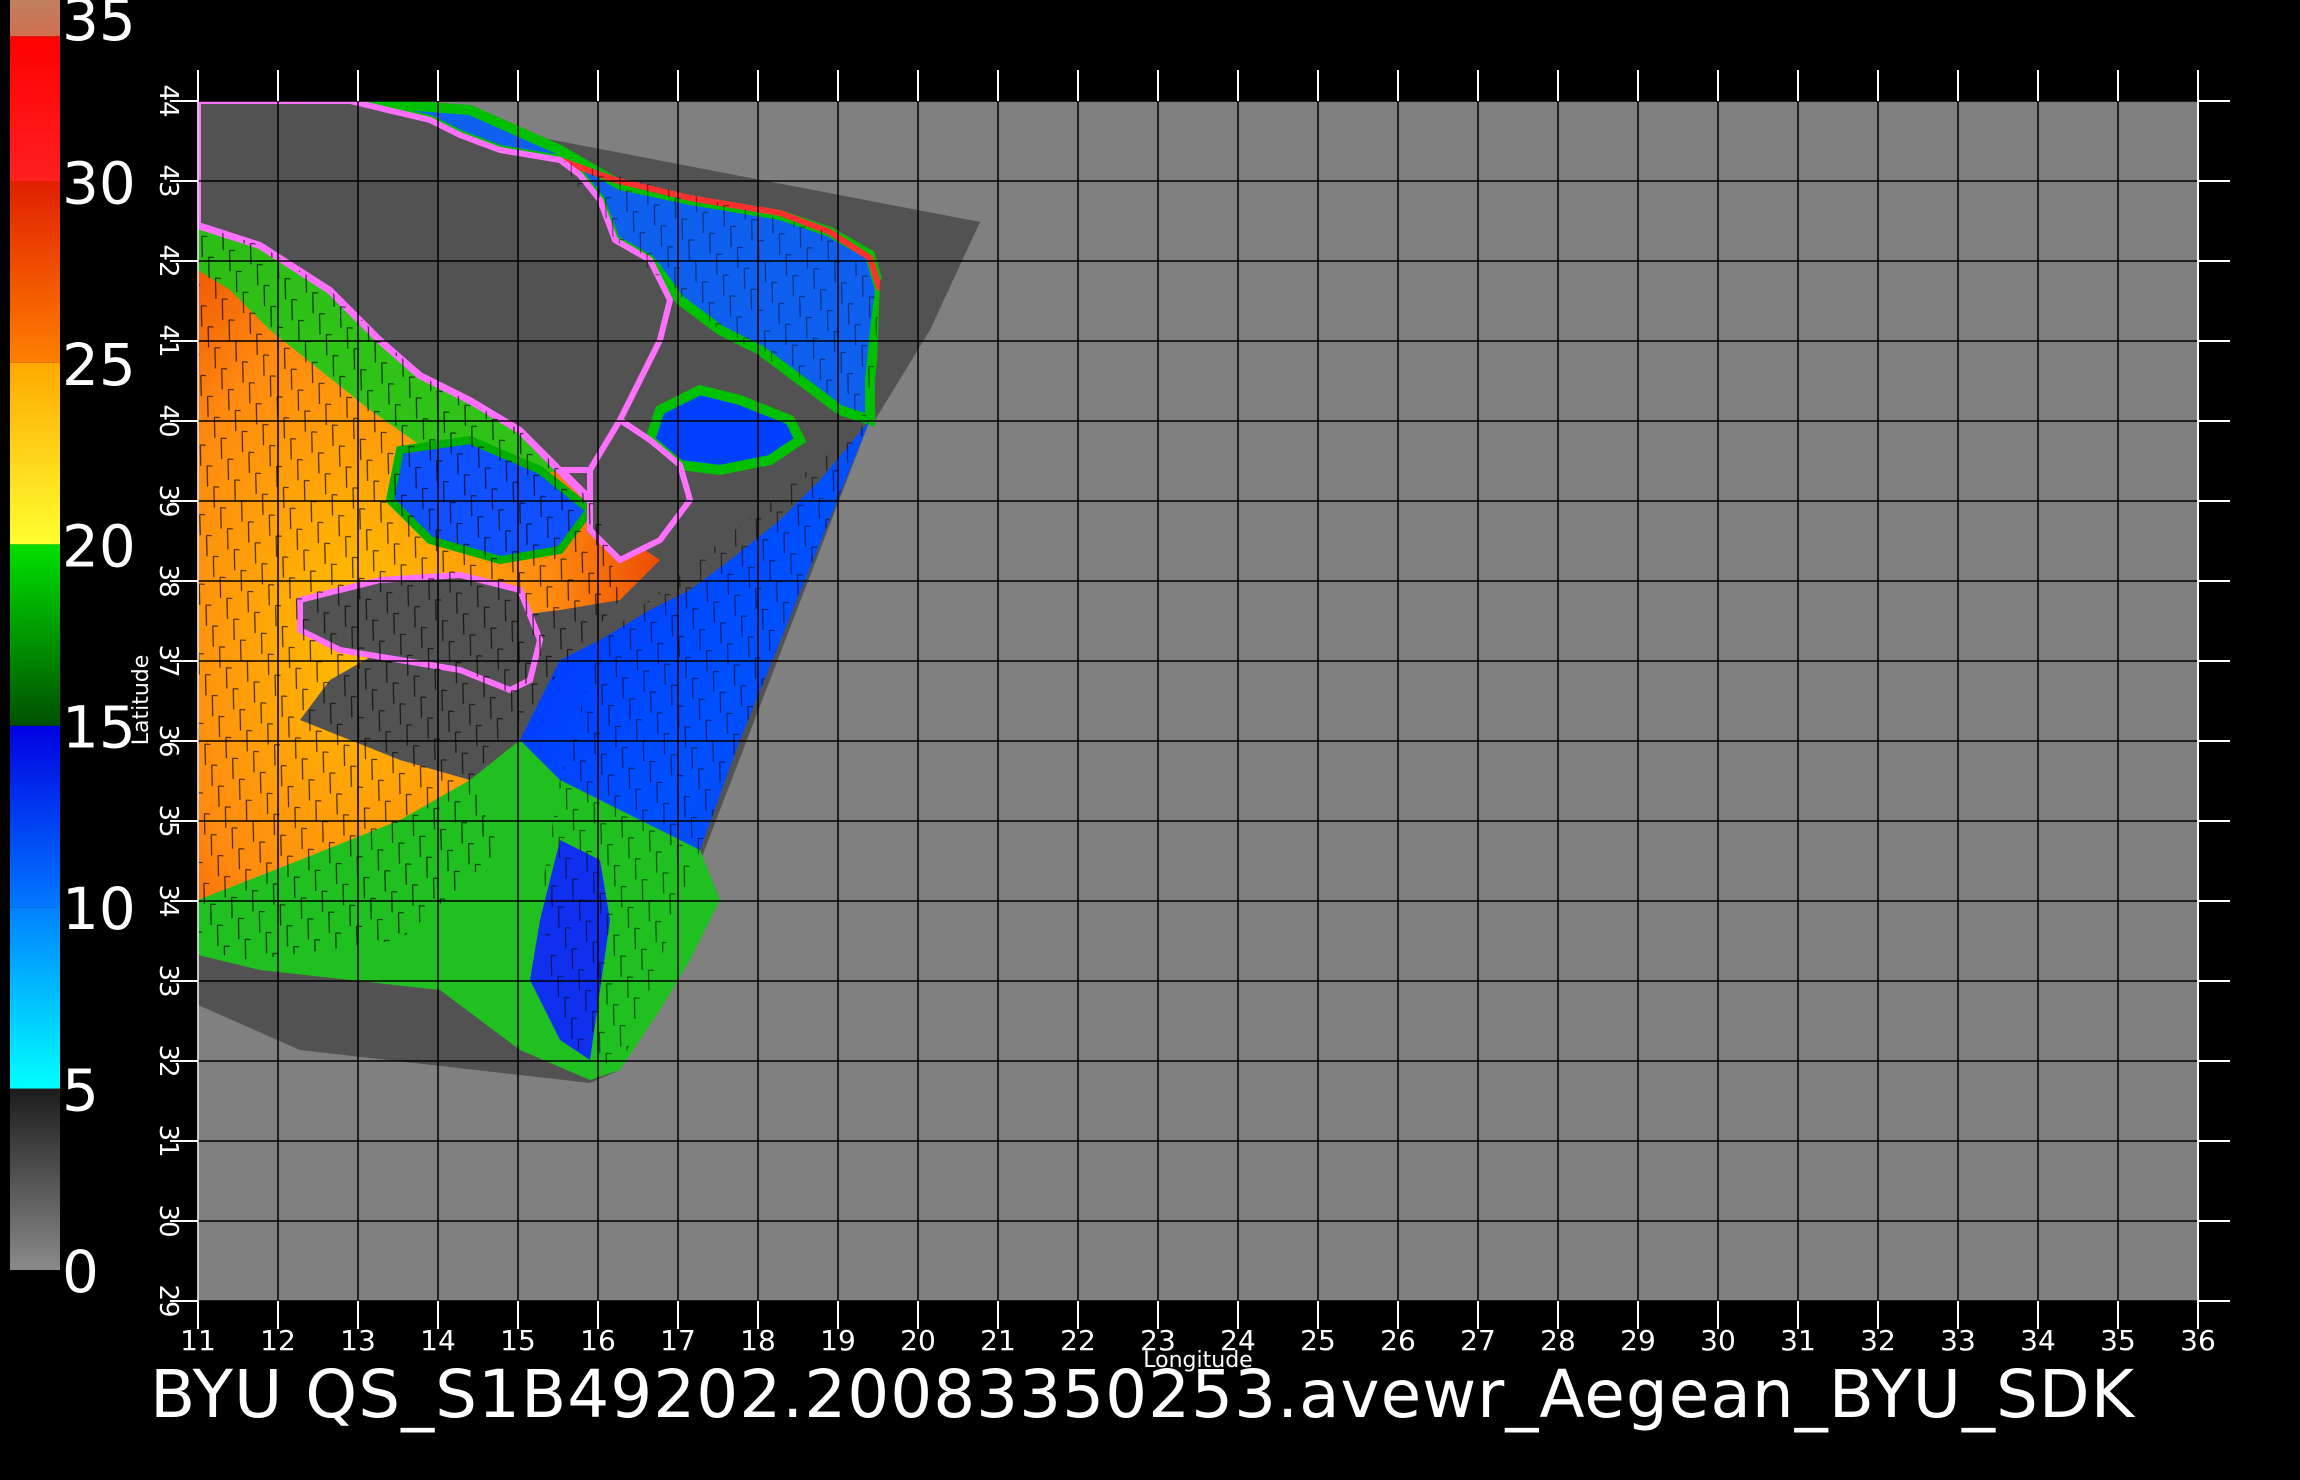 This screenshot has height=1480, width=2300. What do you see at coordinates (168, 820) in the screenshot?
I see `y-tick-label: 35` at bounding box center [168, 820].